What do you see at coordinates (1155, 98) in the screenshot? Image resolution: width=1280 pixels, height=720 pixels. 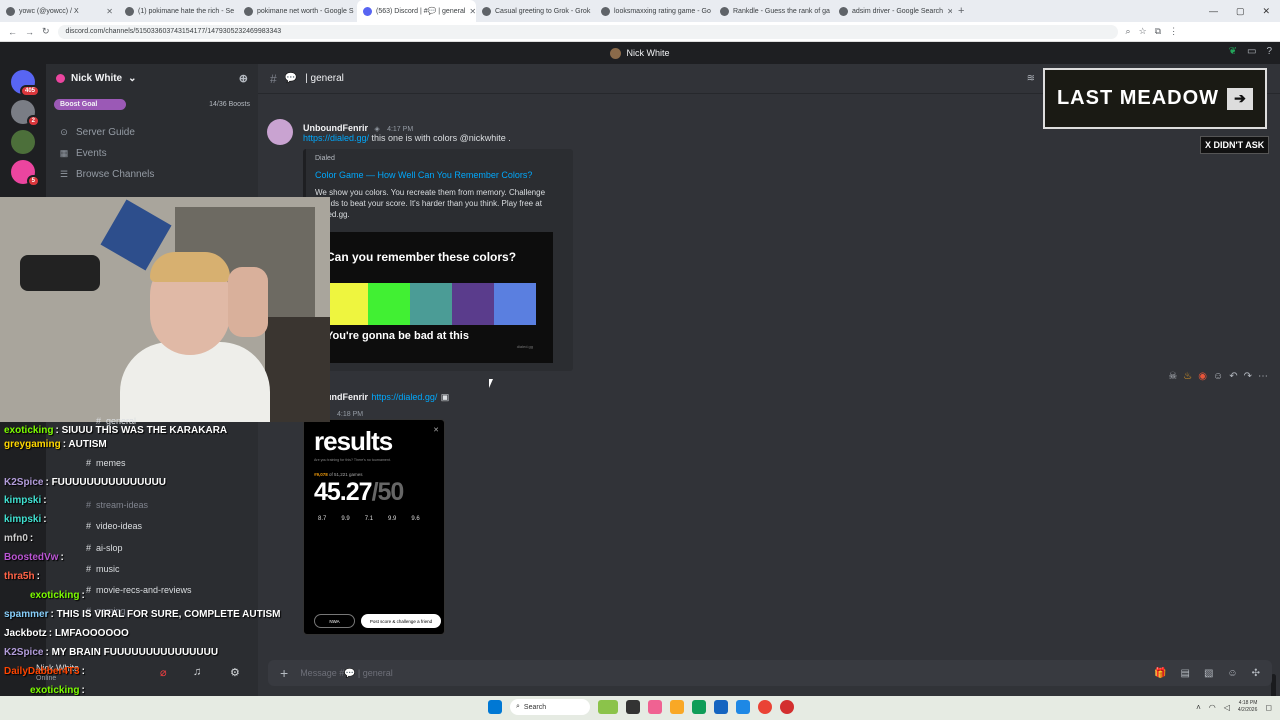 I see `sponsor-banner: LAST MEADOW ➔` at bounding box center [1155, 98].